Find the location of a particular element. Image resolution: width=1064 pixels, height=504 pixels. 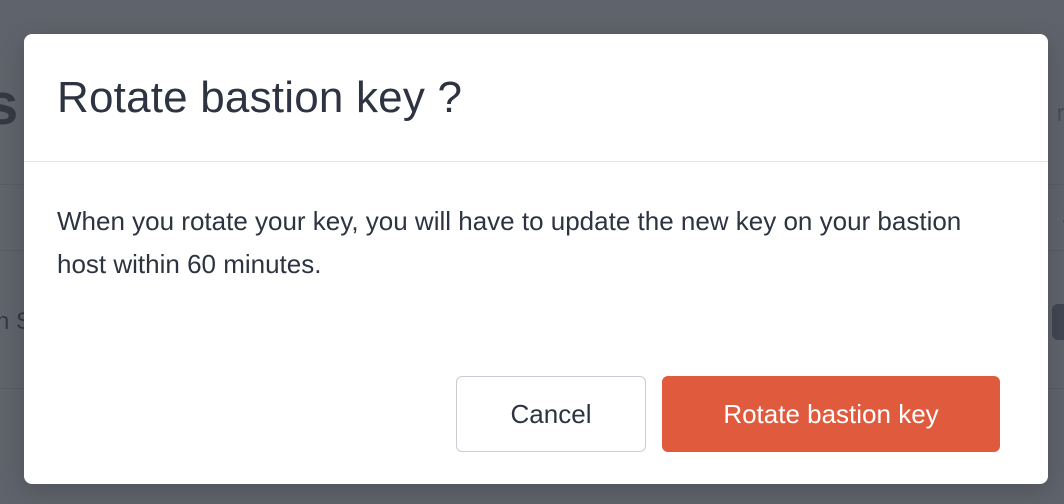

cancel-button: Cancel is located at coordinates (551, 414).